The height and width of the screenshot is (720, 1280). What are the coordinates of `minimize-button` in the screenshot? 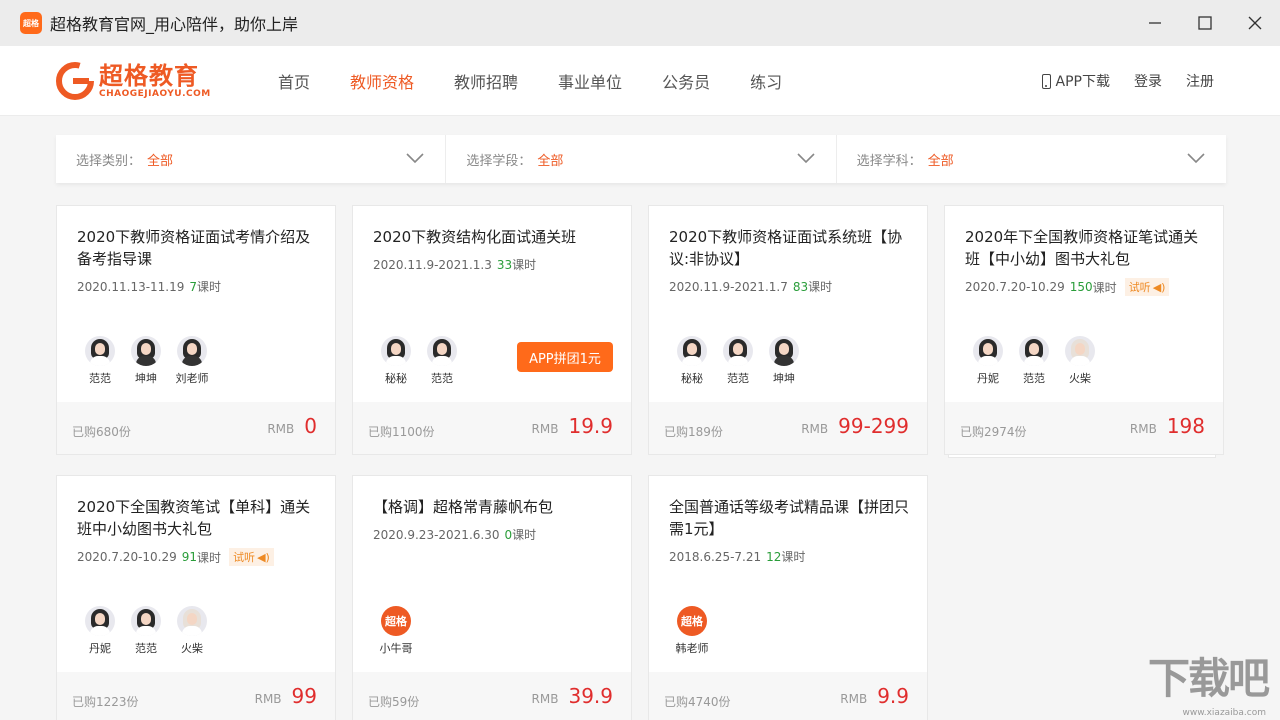 It's located at (1155, 23).